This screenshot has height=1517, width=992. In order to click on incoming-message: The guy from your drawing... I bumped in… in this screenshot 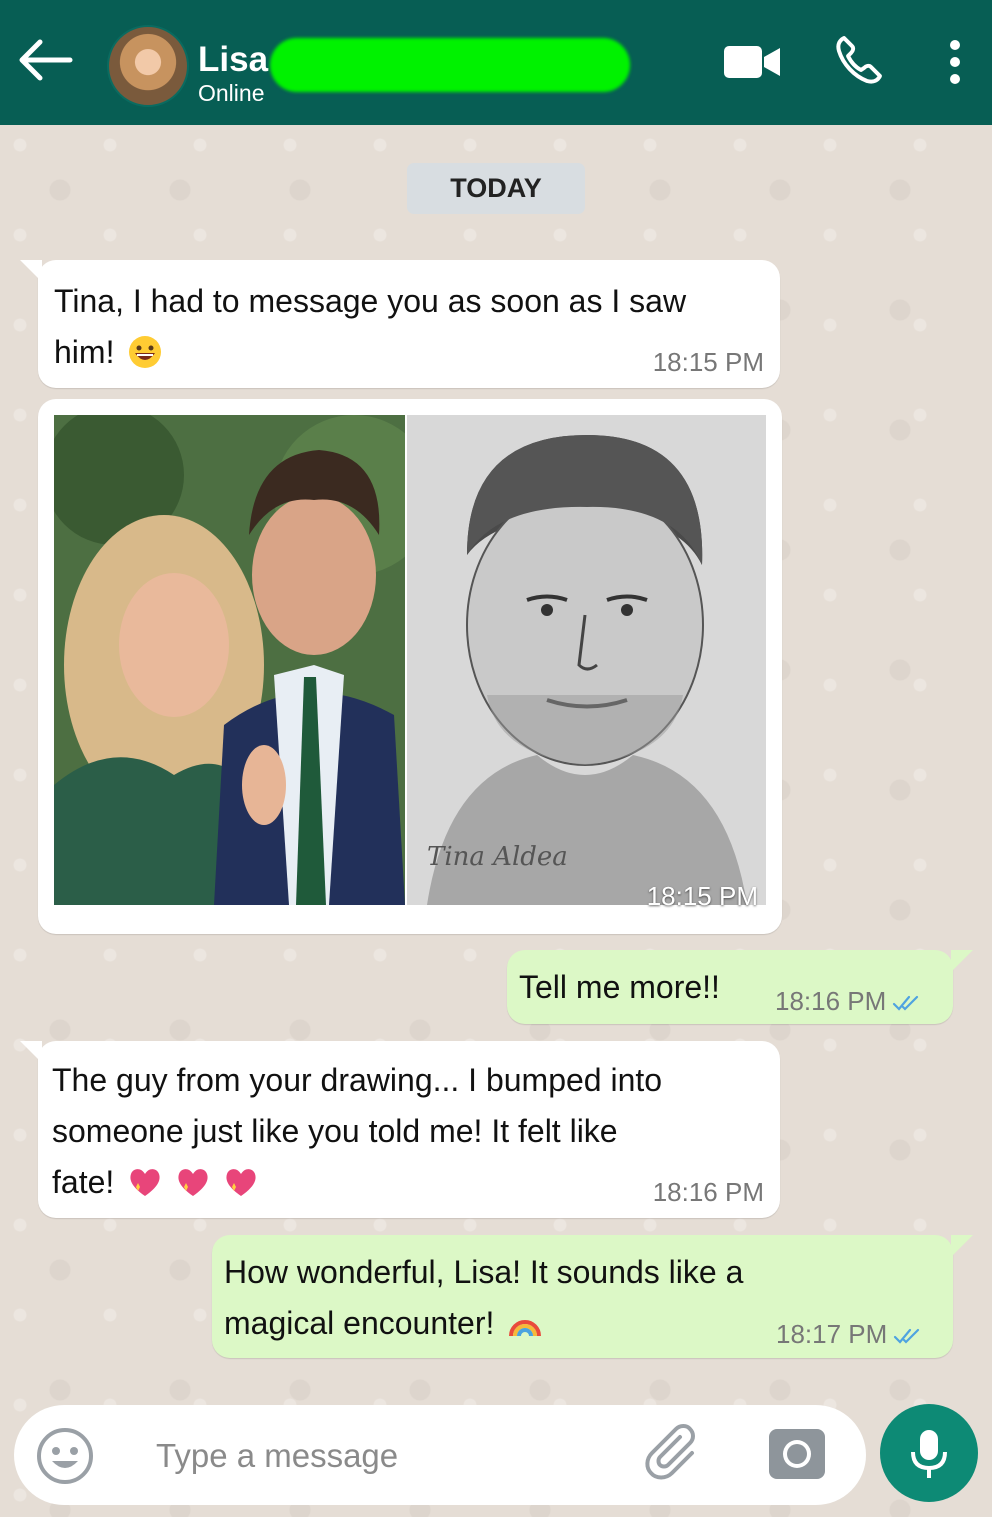, I will do `click(400, 1129)`.